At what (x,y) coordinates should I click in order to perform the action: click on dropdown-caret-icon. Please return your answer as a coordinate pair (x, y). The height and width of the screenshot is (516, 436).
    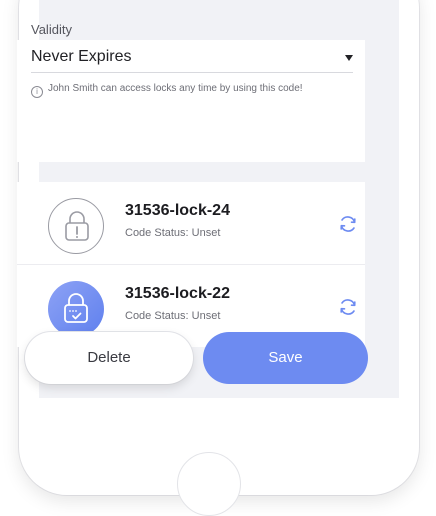
    Looking at the image, I should click on (349, 58).